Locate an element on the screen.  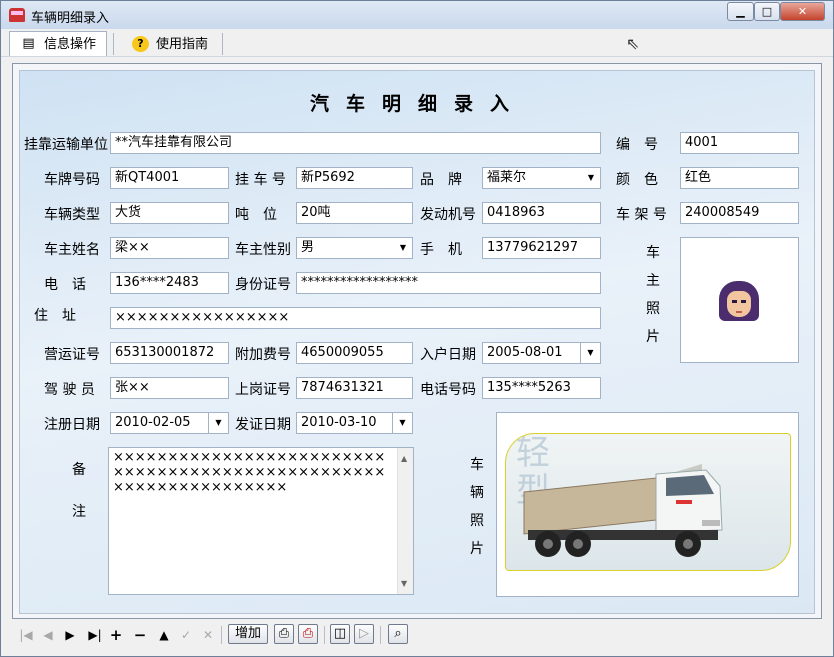
label-plate: 车牌号码 is located at coordinates (72, 180).